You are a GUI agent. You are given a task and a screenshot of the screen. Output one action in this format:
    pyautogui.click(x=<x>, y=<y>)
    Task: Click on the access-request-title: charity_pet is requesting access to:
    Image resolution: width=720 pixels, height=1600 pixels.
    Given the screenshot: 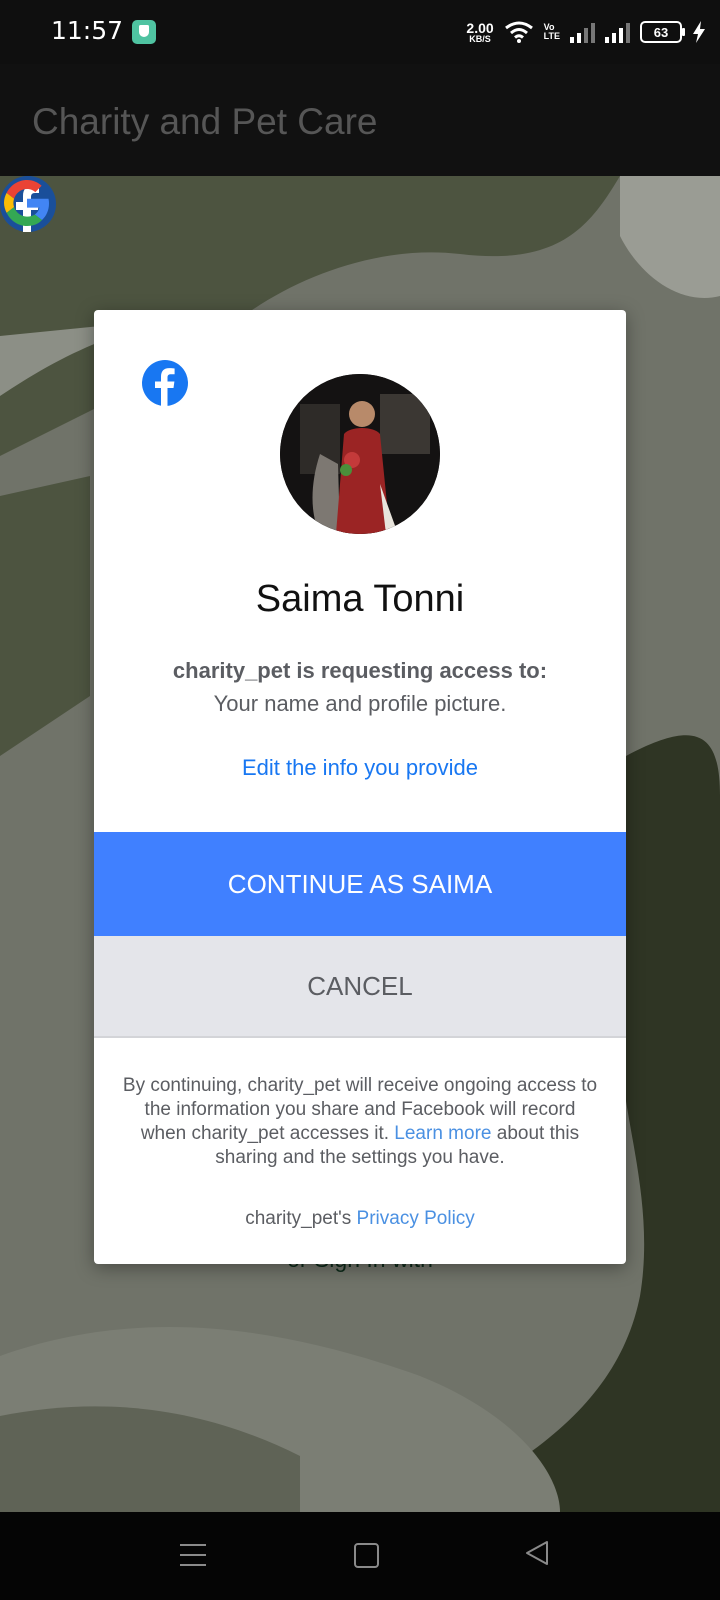 What is the action you would take?
    pyautogui.click(x=360, y=670)
    